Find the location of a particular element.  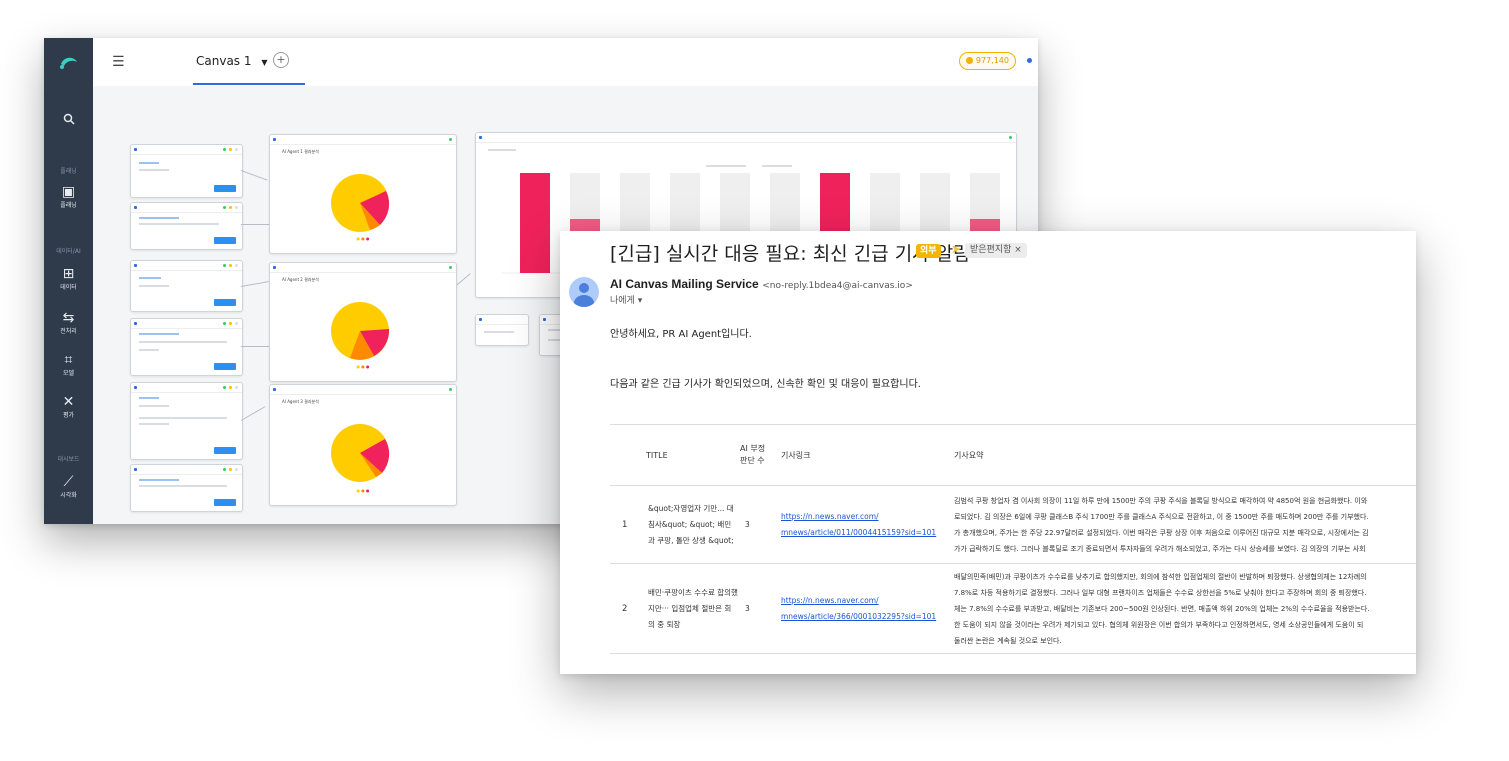

table-icon: ⊞ is located at coordinates (68, 274).